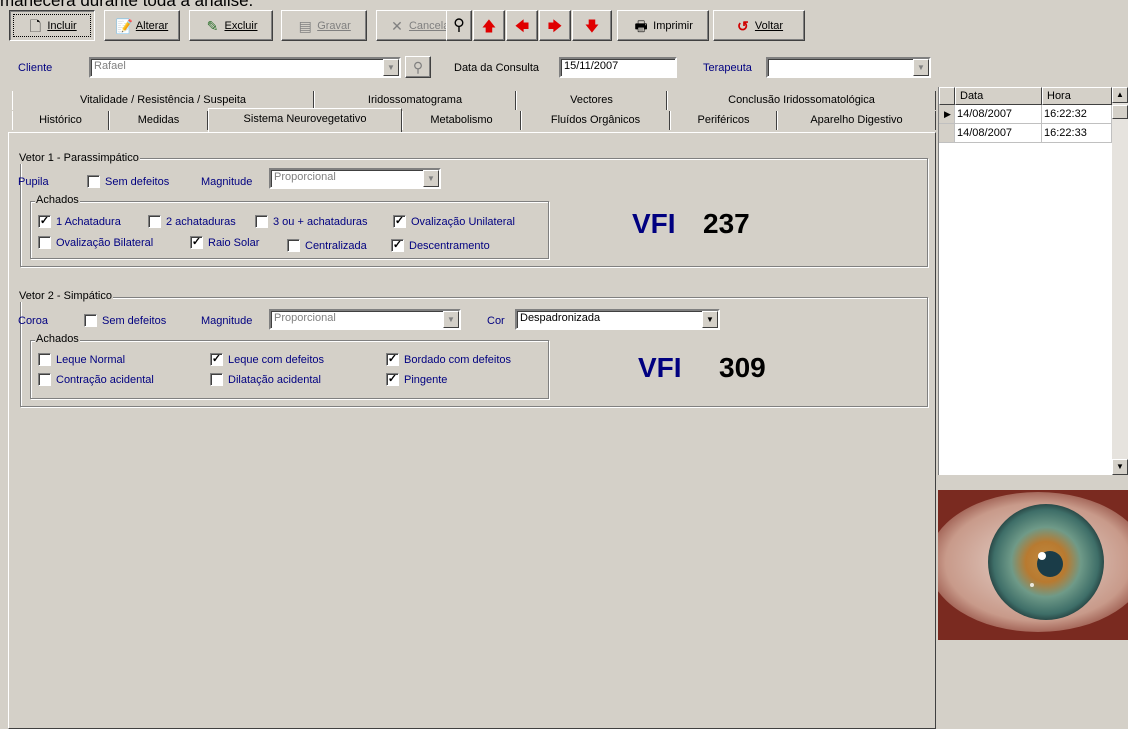 The height and width of the screenshot is (729, 1128). I want to click on achado-descentramento: ✓ Descentramento, so click(440, 245).